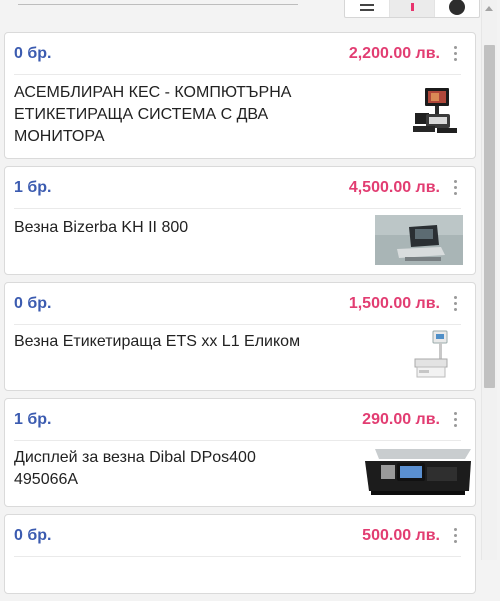  What do you see at coordinates (435, 110) in the screenshot?
I see `pos-system-icon` at bounding box center [435, 110].